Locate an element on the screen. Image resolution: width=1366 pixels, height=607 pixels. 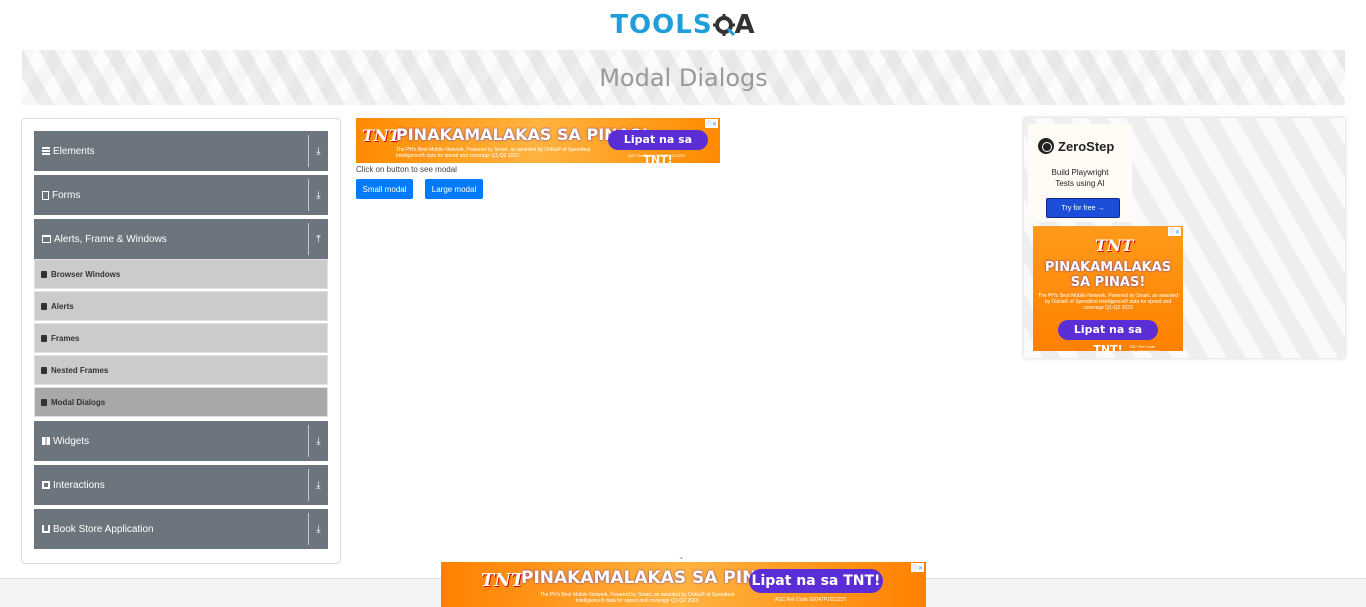
logo-text-tools: TOOLS is located at coordinates (661, 25).